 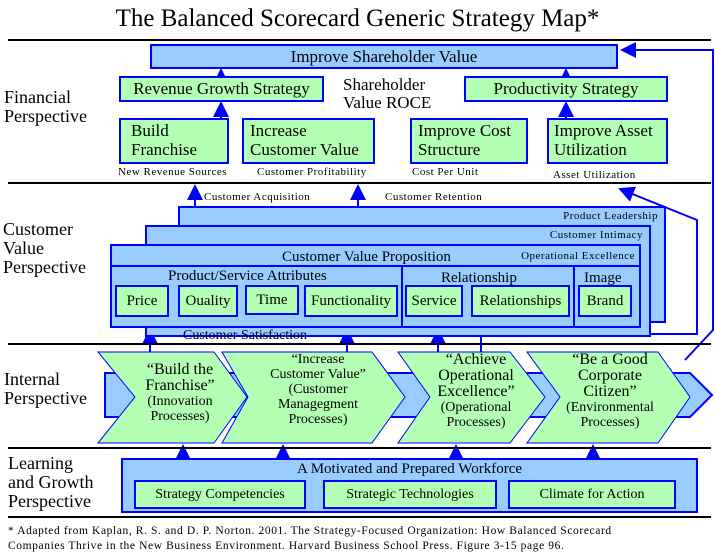 What do you see at coordinates (578, 256) in the screenshot?
I see `layer-label: Operational Excellence` at bounding box center [578, 256].